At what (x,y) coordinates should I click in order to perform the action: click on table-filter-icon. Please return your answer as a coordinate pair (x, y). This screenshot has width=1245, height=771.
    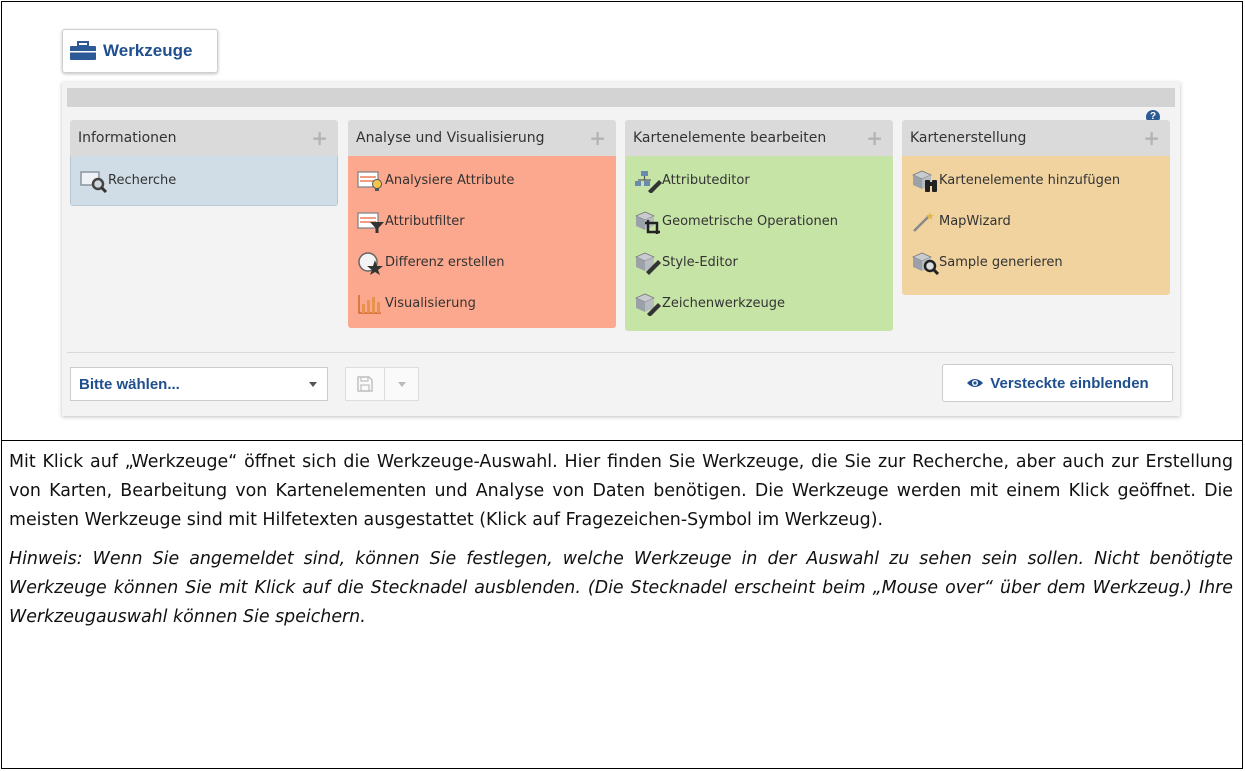
    Looking at the image, I should click on (370, 222).